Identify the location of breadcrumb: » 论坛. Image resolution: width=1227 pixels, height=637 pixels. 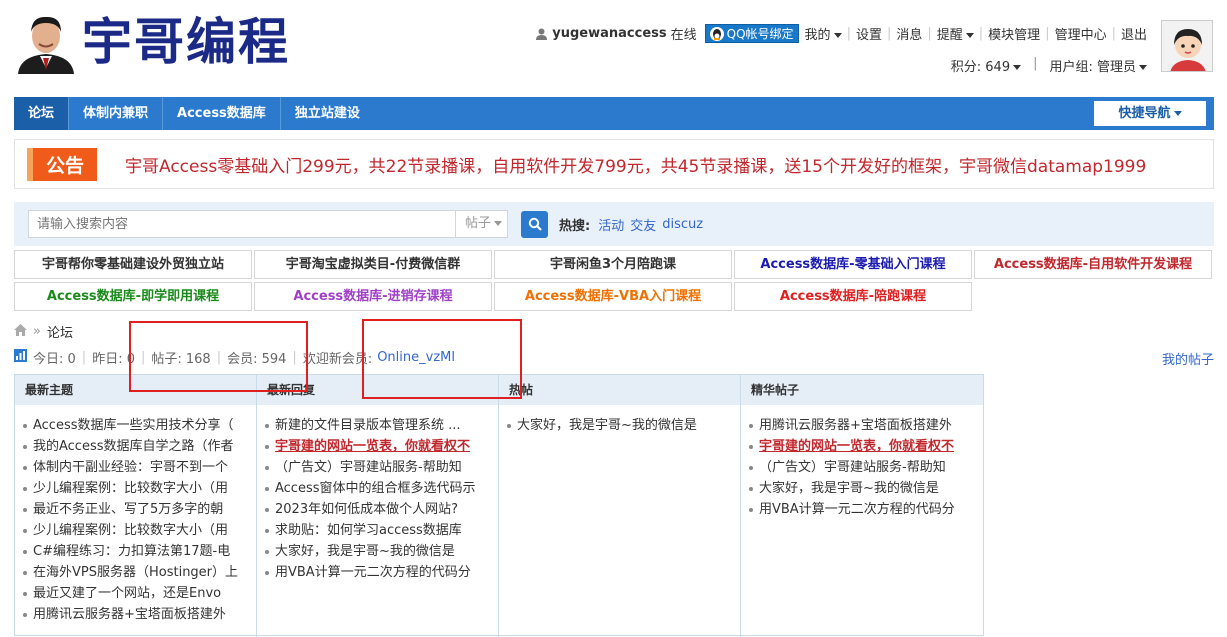
(43, 331).